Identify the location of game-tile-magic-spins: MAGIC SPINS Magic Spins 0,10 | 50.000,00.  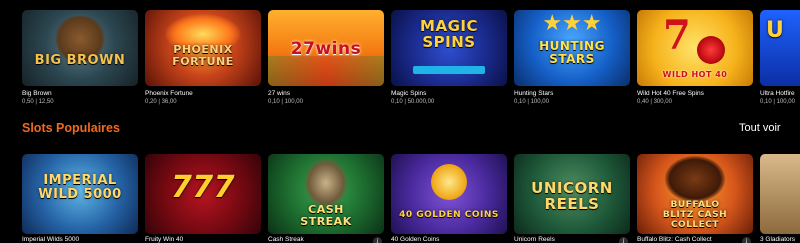
(449, 57).